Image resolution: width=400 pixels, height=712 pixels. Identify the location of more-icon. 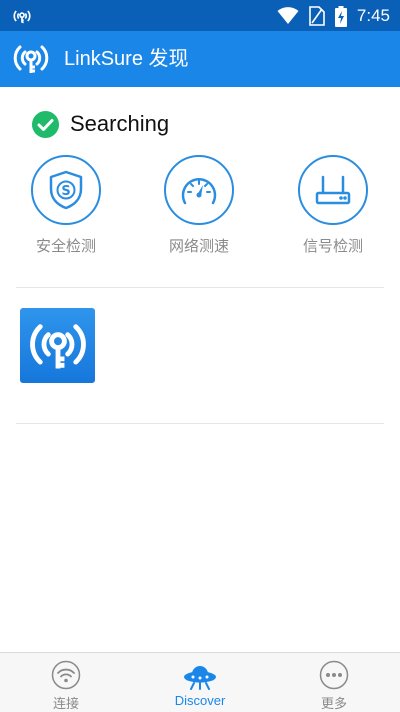
(334, 675).